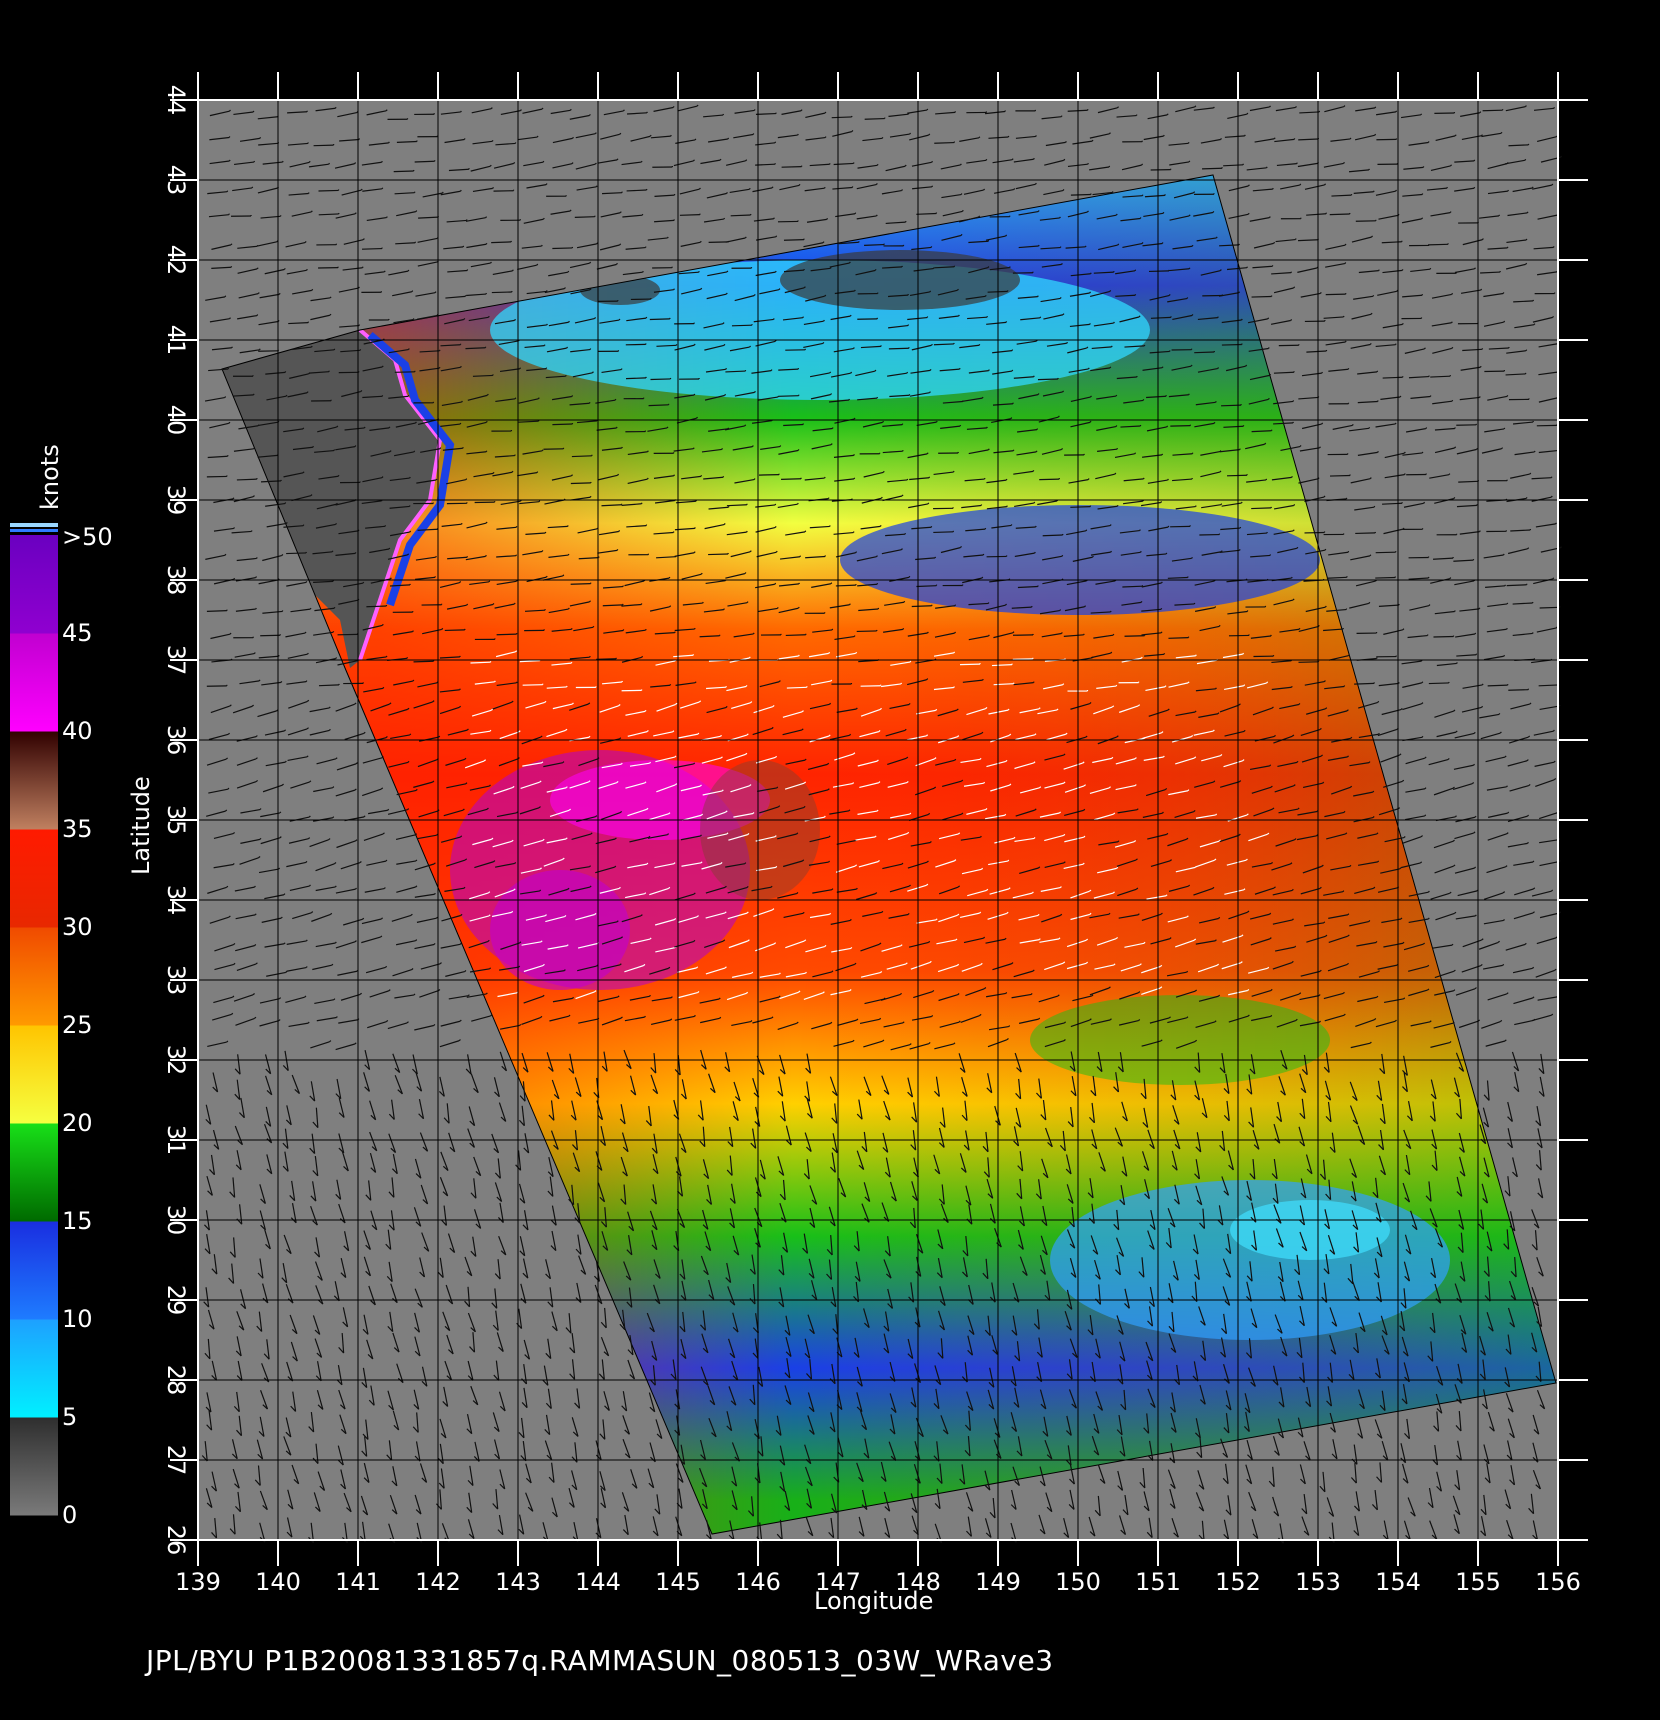 The width and height of the screenshot is (1660, 1720). What do you see at coordinates (176, 900) in the screenshot?
I see `y-tick-label: 34` at bounding box center [176, 900].